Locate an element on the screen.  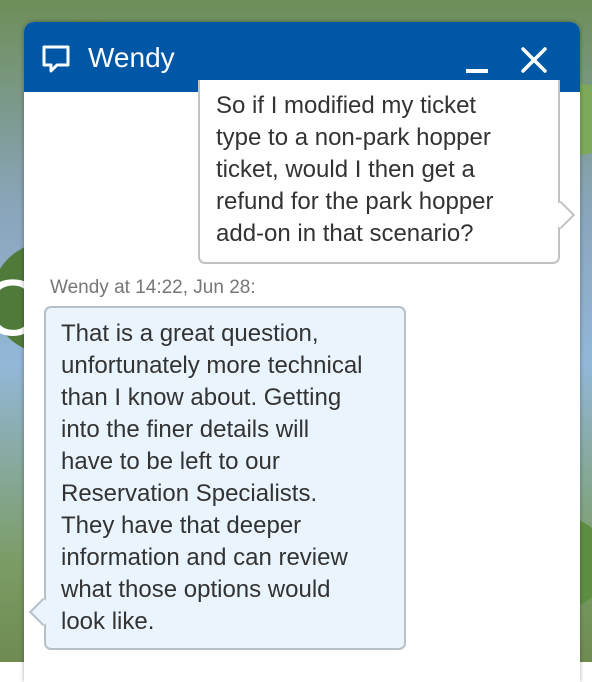
close-button is located at coordinates (534, 60).